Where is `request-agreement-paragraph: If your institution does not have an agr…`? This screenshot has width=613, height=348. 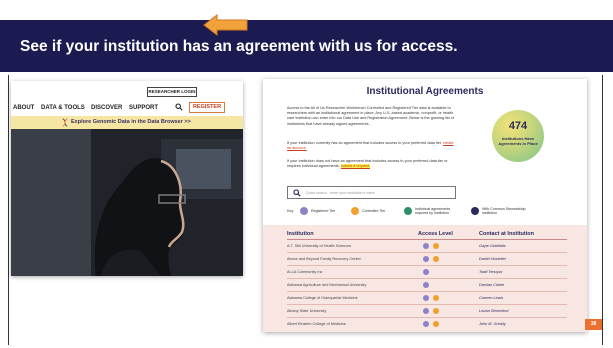
request-agreement-paragraph: If your institution does not have an agr… is located at coordinates (372, 164).